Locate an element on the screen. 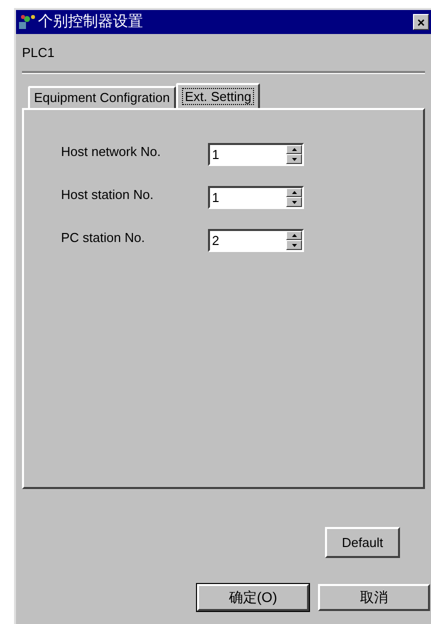 This screenshot has height=624, width=431. network-icon is located at coordinates (27, 22).